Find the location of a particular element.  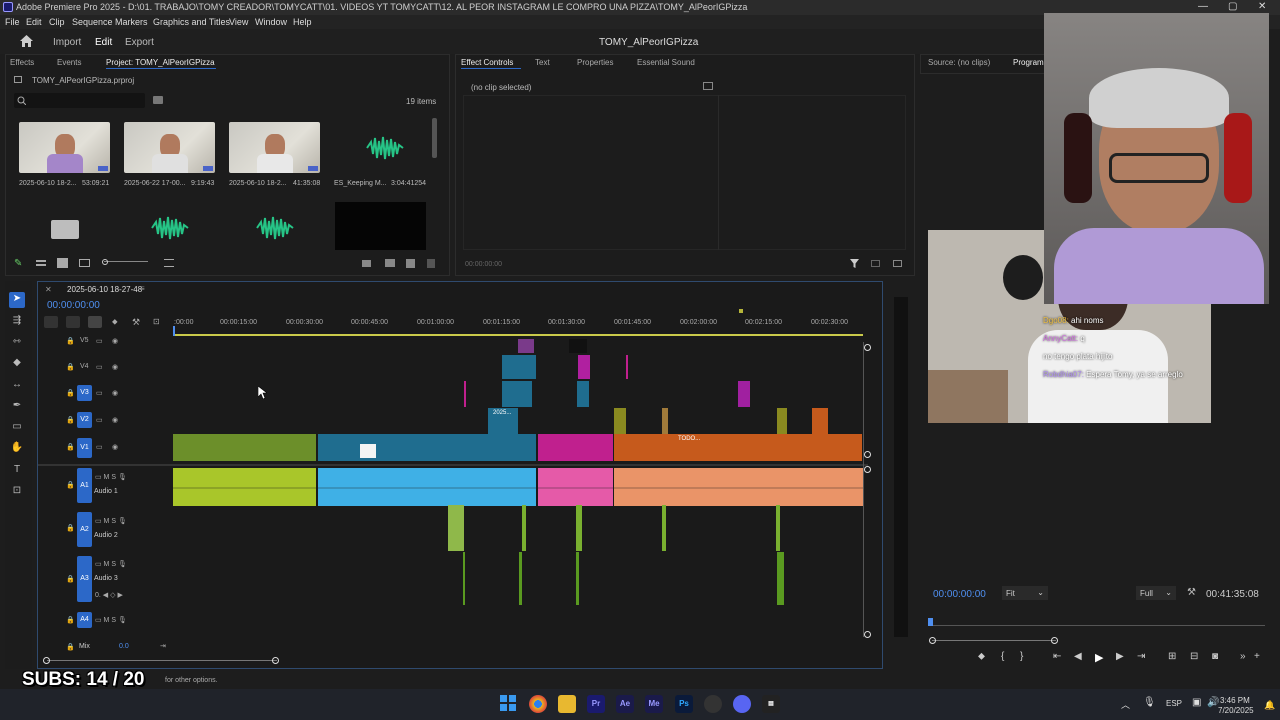

zoom-handle-left is located at coordinates (932, 640).